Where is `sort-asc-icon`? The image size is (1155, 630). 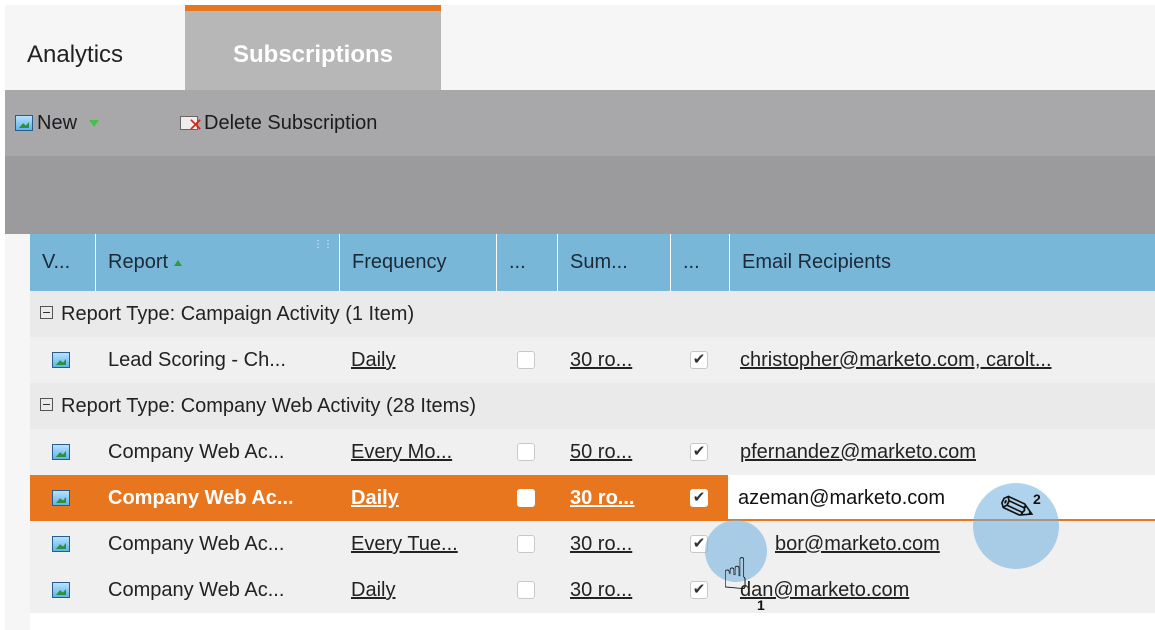 sort-asc-icon is located at coordinates (178, 262).